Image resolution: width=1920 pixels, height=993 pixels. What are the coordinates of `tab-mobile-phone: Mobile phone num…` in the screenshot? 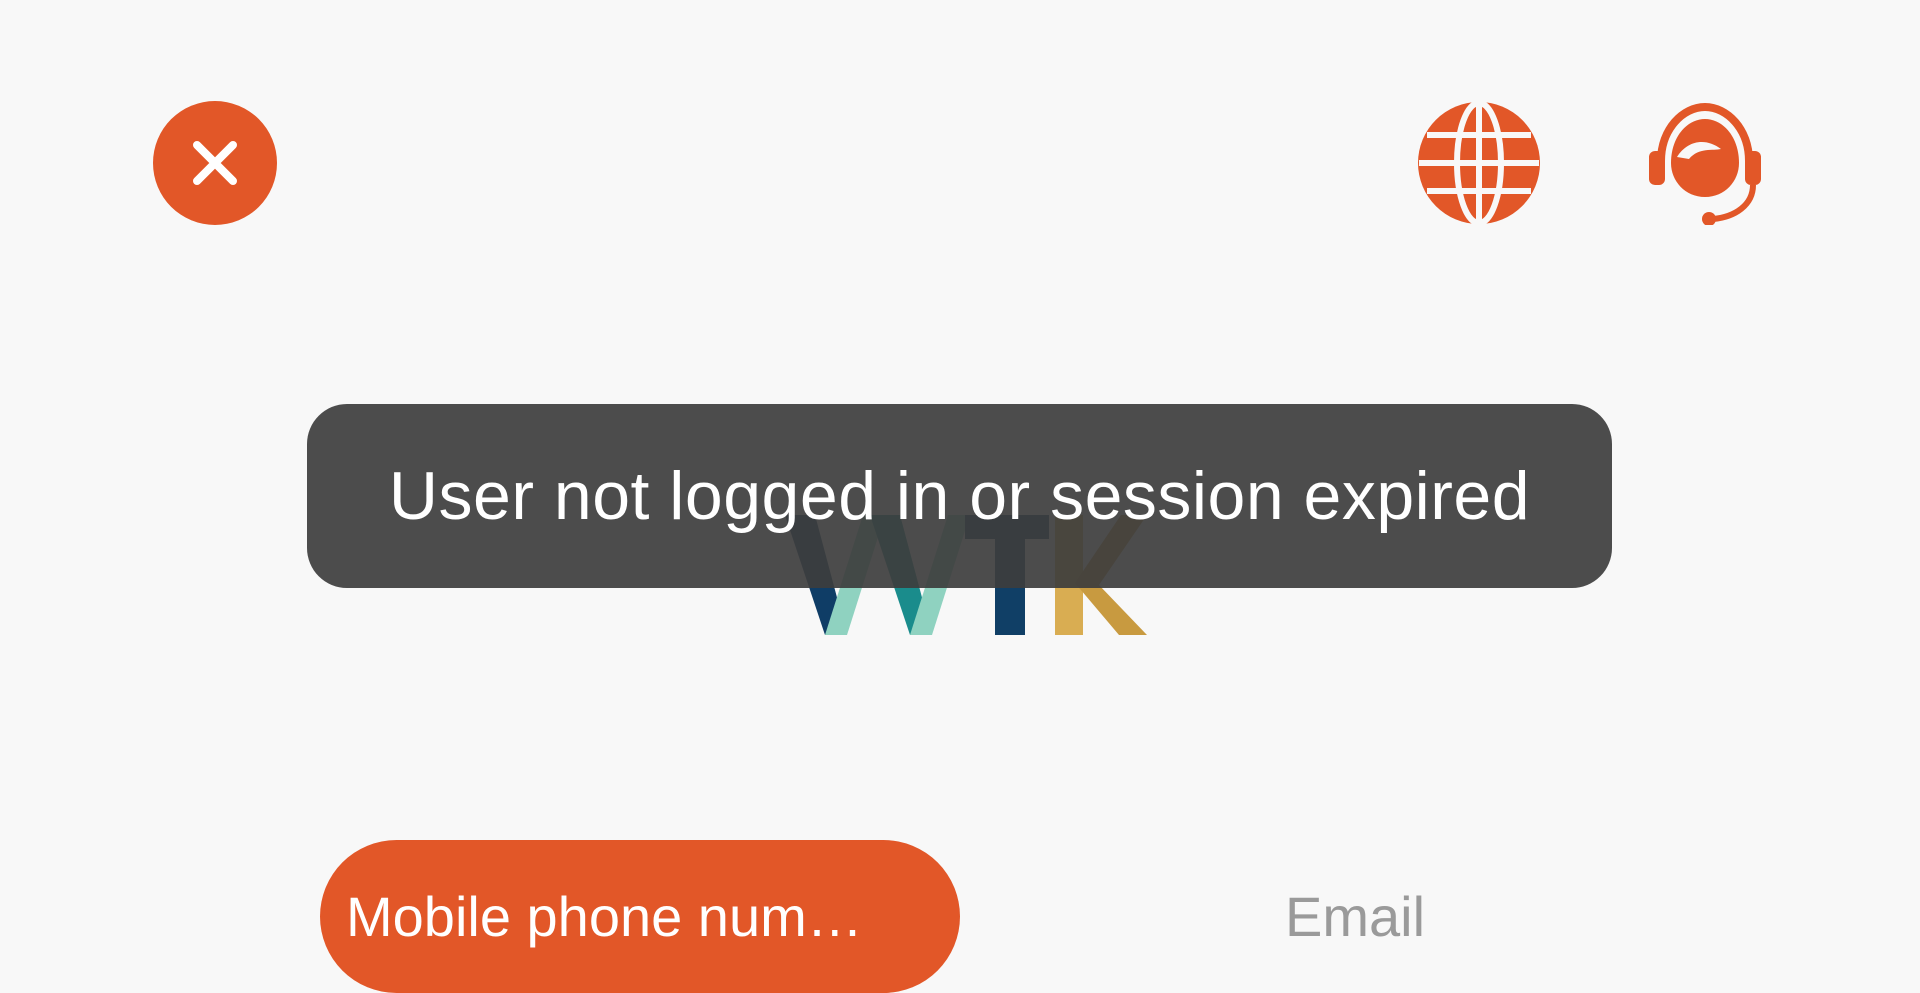 It's located at (640, 916).